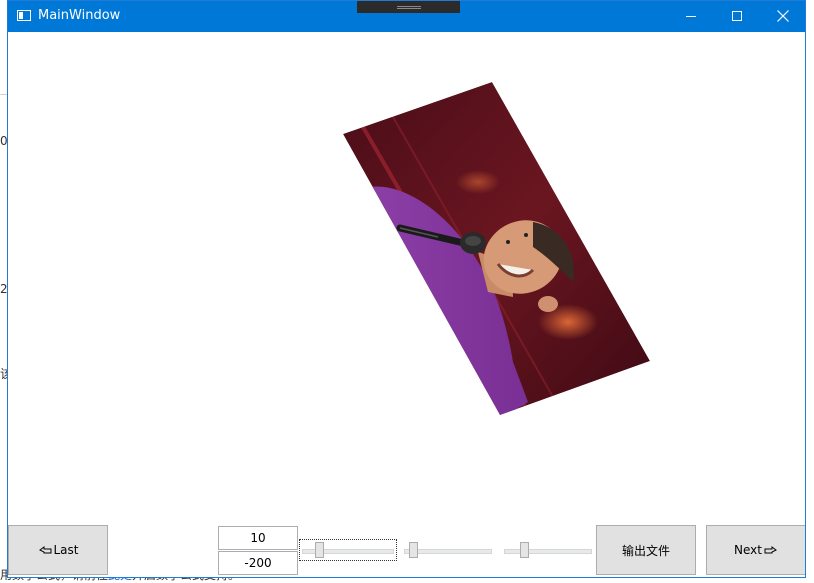 The image size is (814, 583). What do you see at coordinates (408, 7) in the screenshot?
I see `snap-grip-handle` at bounding box center [408, 7].